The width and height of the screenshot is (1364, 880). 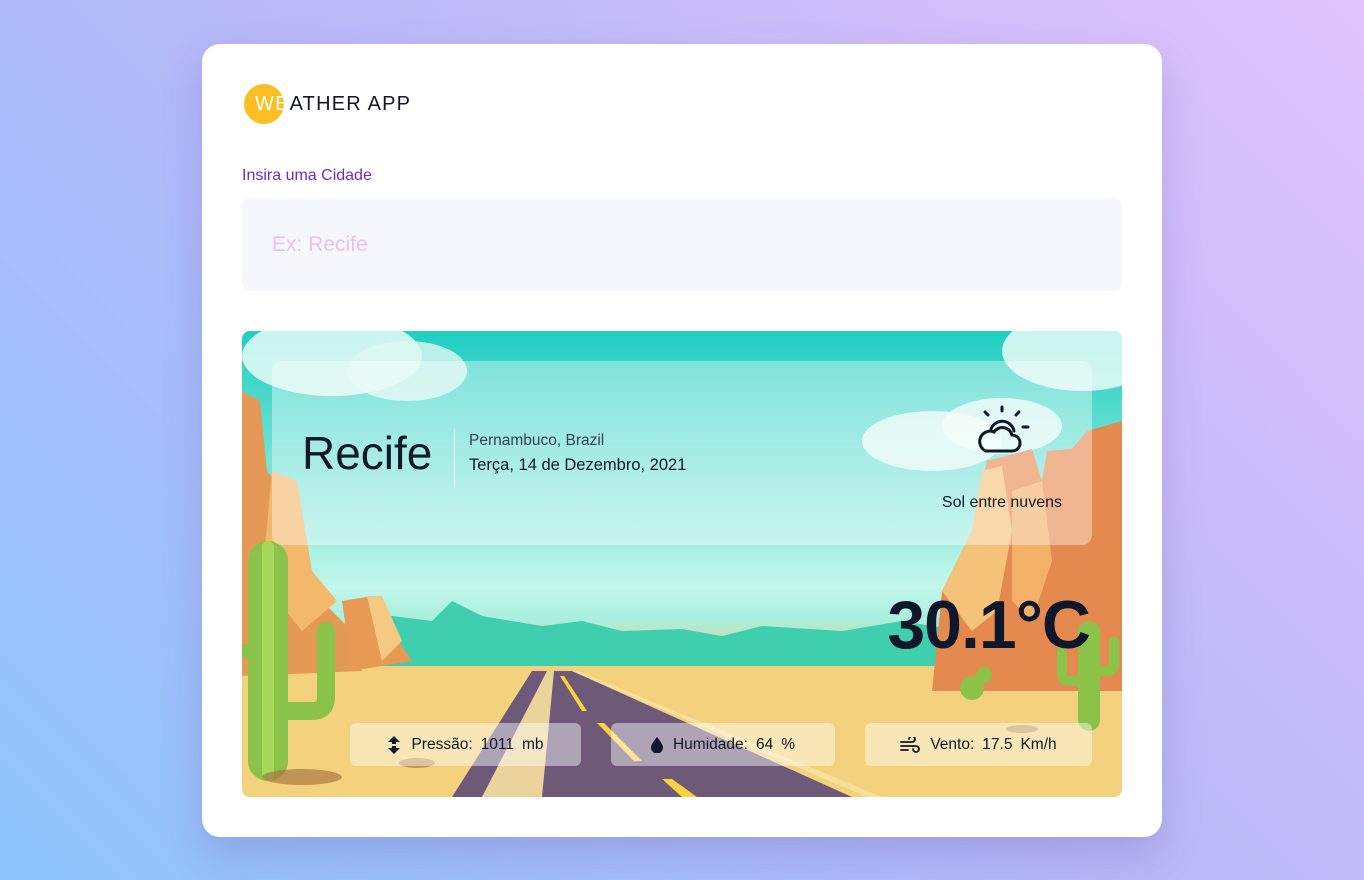 What do you see at coordinates (537, 440) in the screenshot?
I see `city-region: Pernambuco, Brazil` at bounding box center [537, 440].